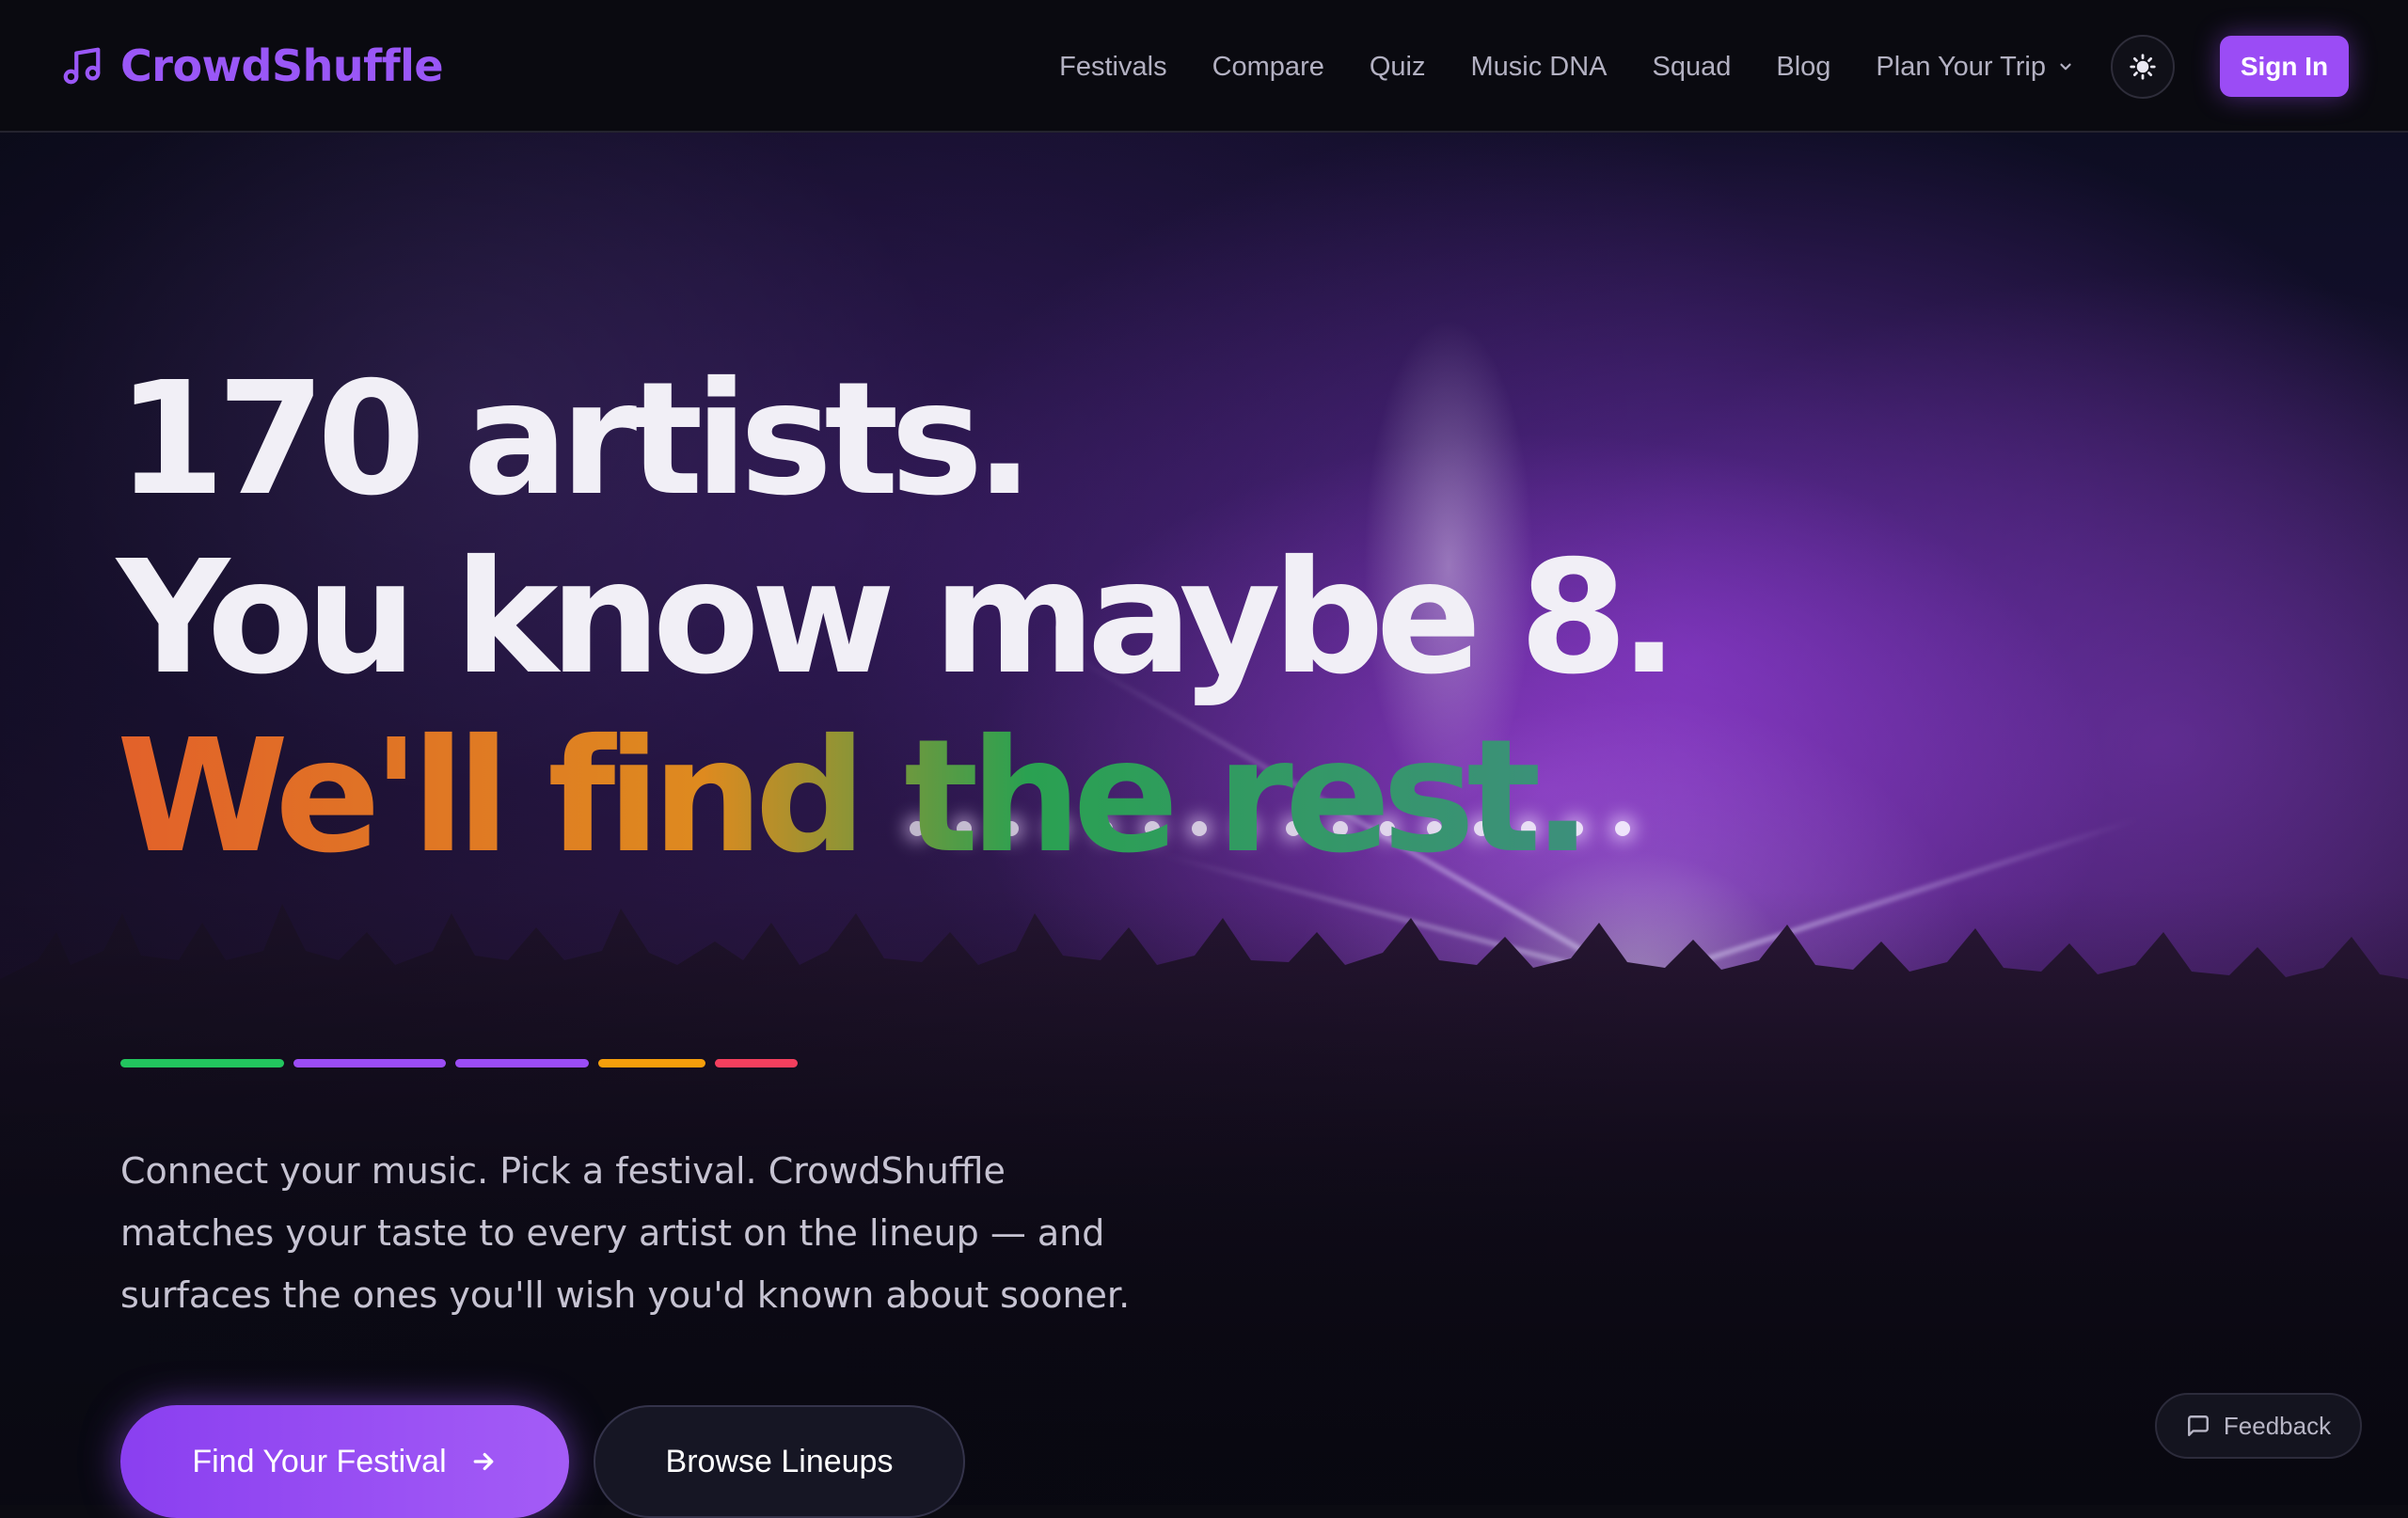  I want to click on find-your-festival-button: Find Your Festival, so click(344, 1461).